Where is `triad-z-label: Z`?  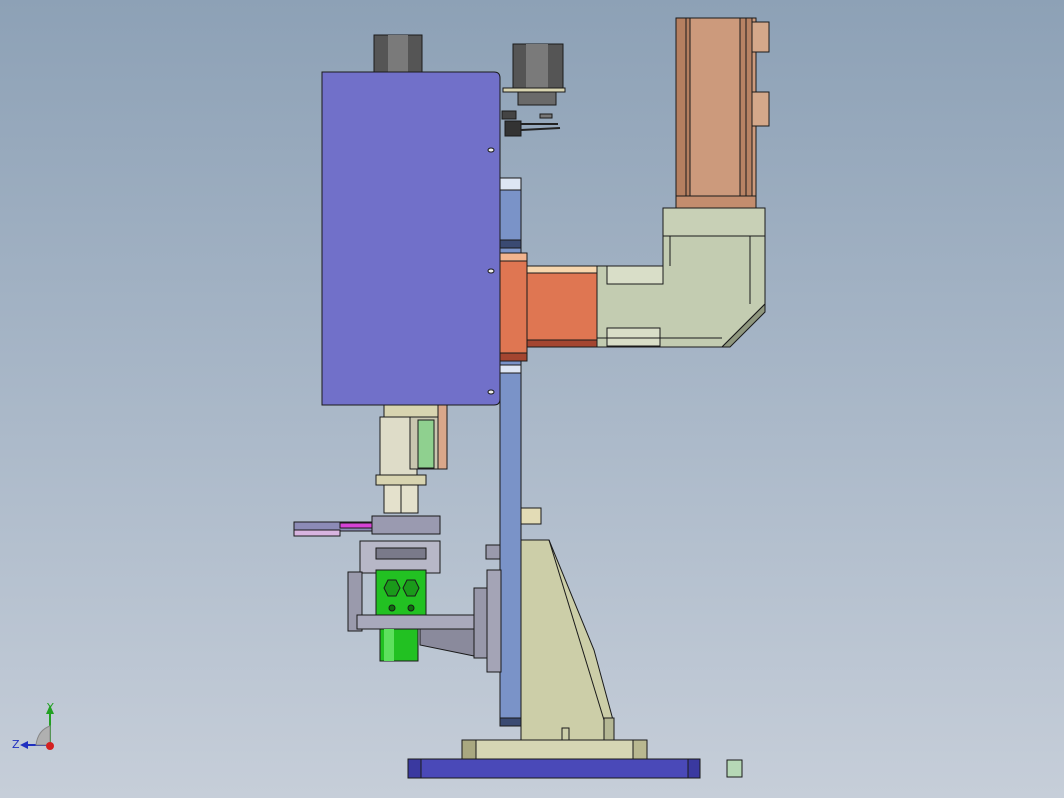 triad-z-label: Z is located at coordinates (16, 744).